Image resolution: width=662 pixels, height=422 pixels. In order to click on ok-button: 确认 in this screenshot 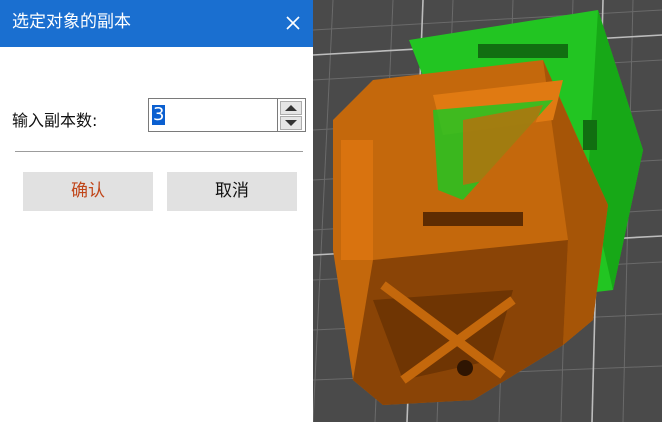, I will do `click(88, 191)`.